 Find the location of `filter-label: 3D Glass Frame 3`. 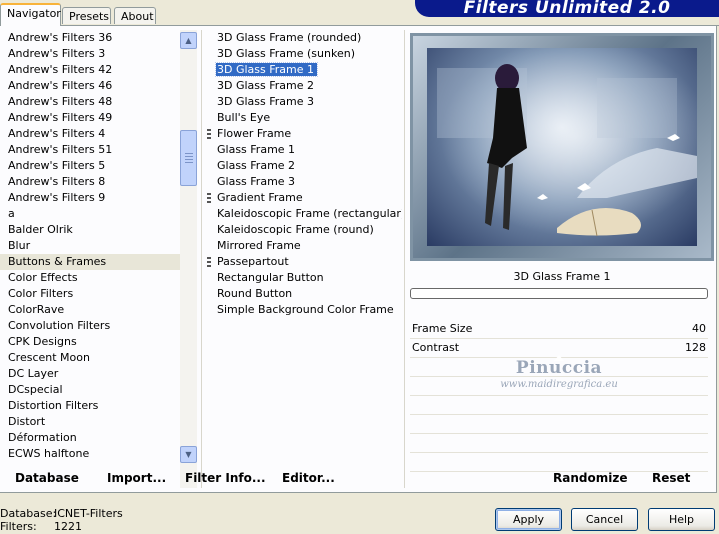

filter-label: 3D Glass Frame 3 is located at coordinates (266, 101).